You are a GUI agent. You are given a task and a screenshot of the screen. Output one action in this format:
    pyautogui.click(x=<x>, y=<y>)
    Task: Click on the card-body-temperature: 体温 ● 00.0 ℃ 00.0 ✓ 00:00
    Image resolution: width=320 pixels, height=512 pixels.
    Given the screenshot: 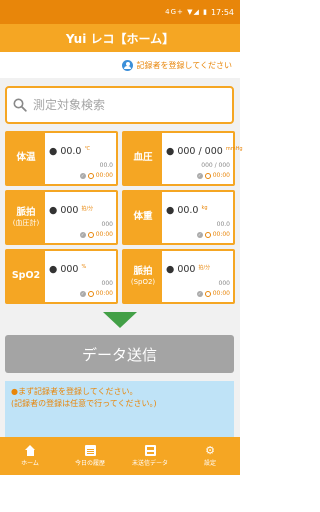 What is the action you would take?
    pyautogui.click(x=61, y=158)
    